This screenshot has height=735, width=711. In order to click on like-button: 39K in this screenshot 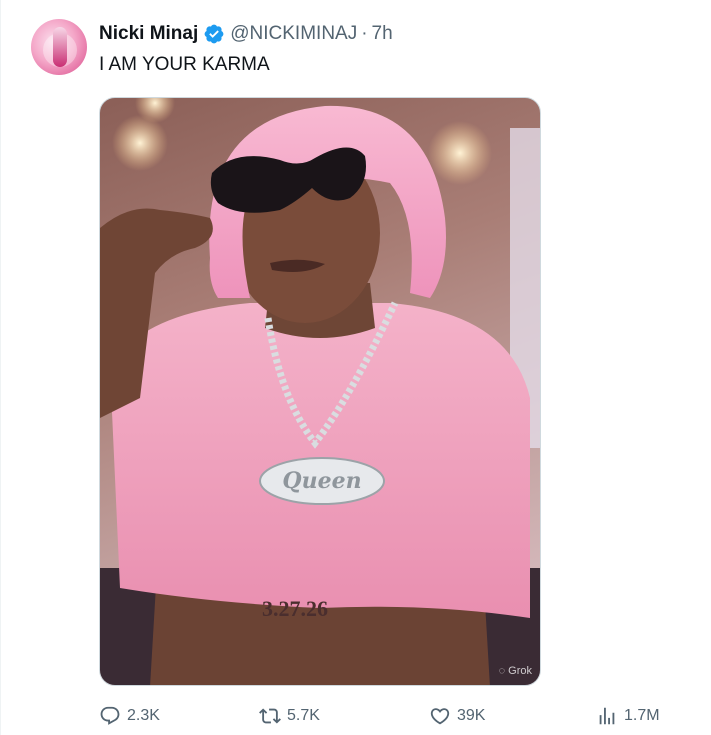, I will do `click(457, 716)`.